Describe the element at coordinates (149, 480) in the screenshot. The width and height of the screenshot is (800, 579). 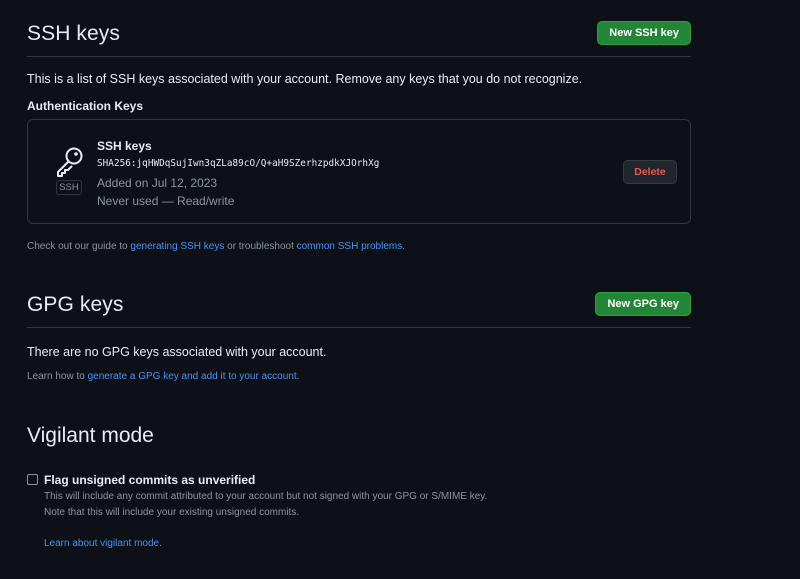
I see `flag-unsigned-commits-label: Flag unsigned commits as unverified` at that location.